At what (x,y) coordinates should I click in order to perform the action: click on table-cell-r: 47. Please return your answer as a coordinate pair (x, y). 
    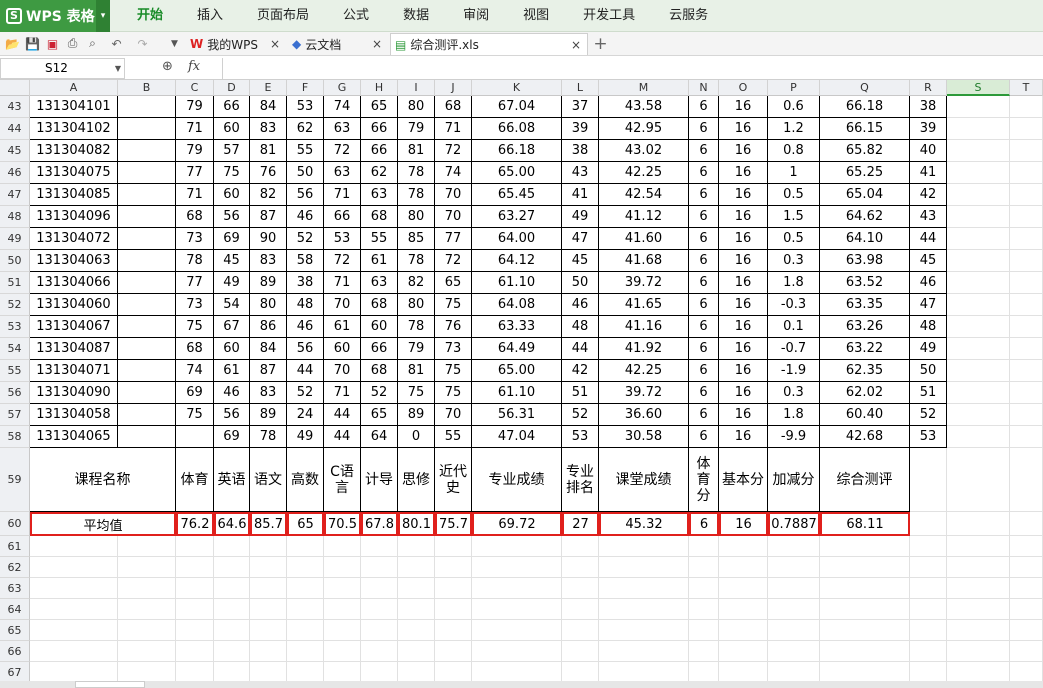
    Looking at the image, I should click on (928, 305).